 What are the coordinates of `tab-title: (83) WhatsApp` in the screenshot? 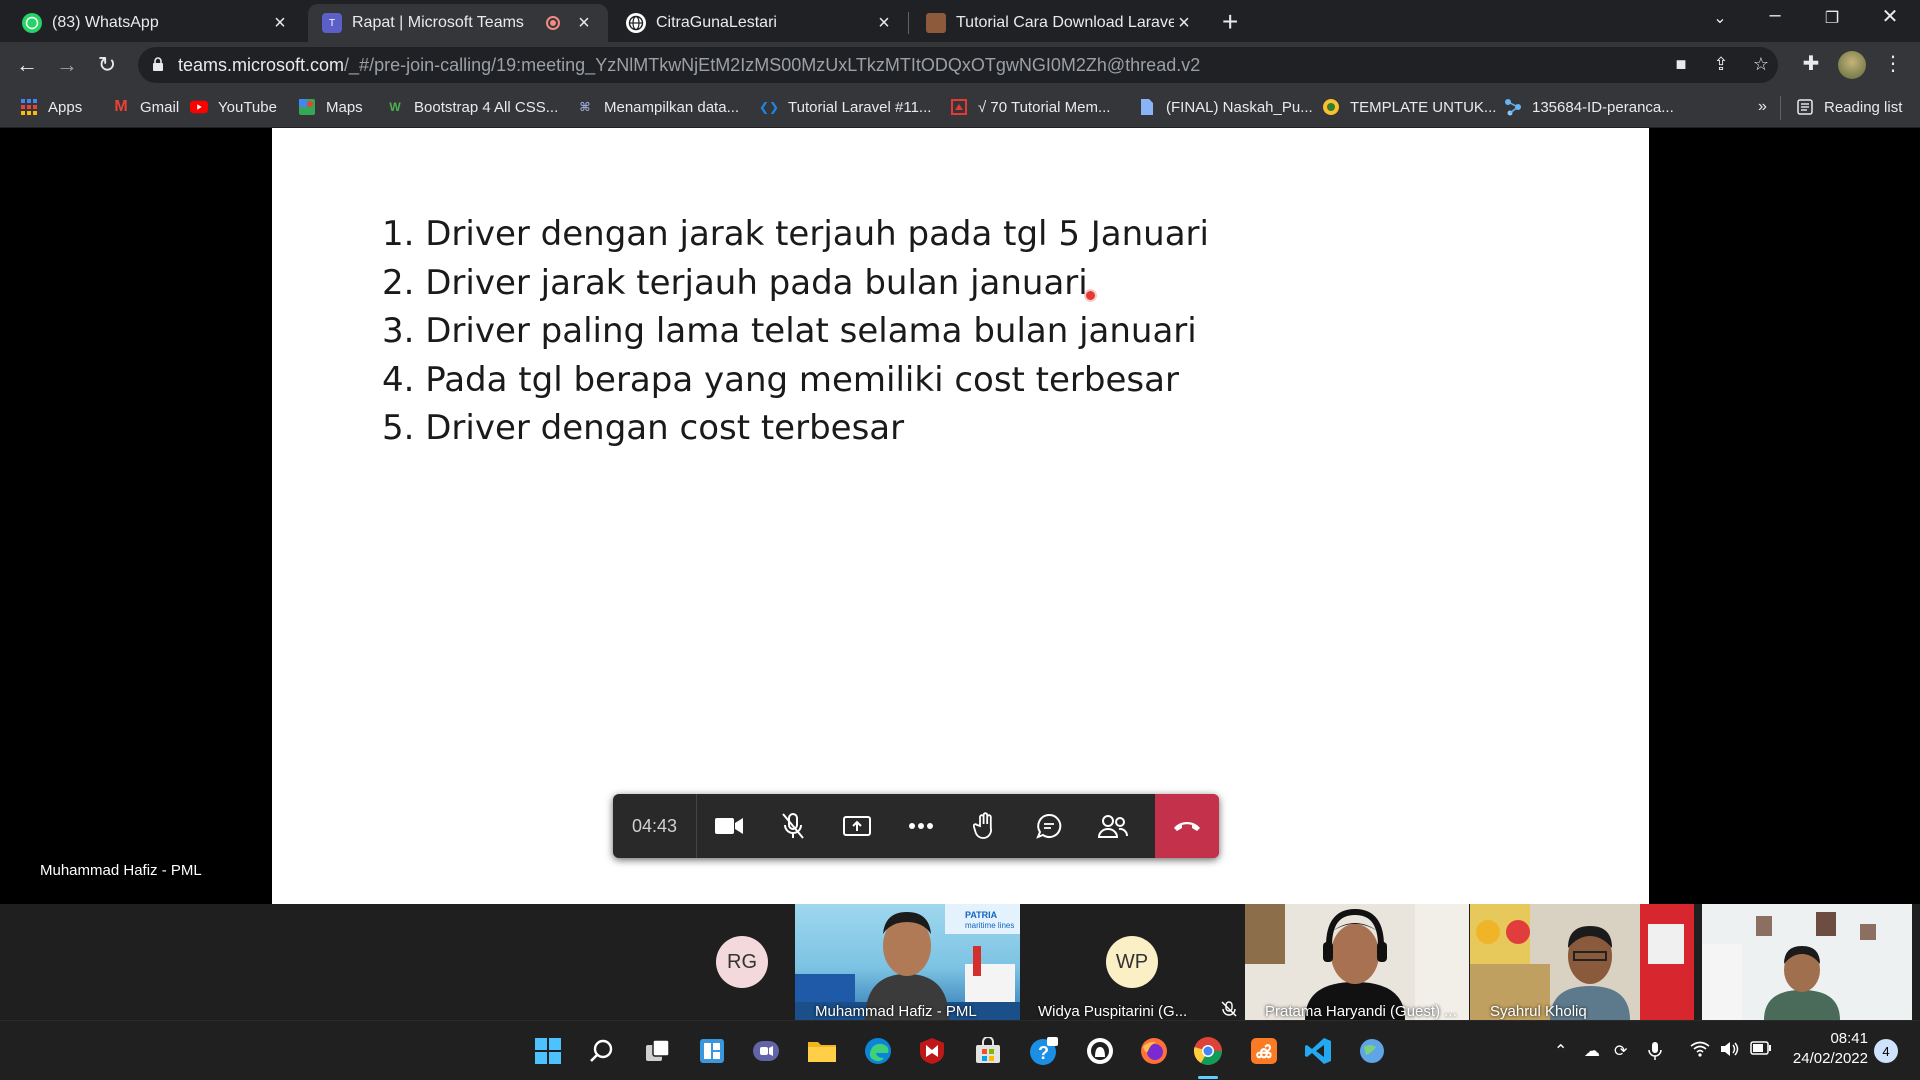 It's located at (105, 22).